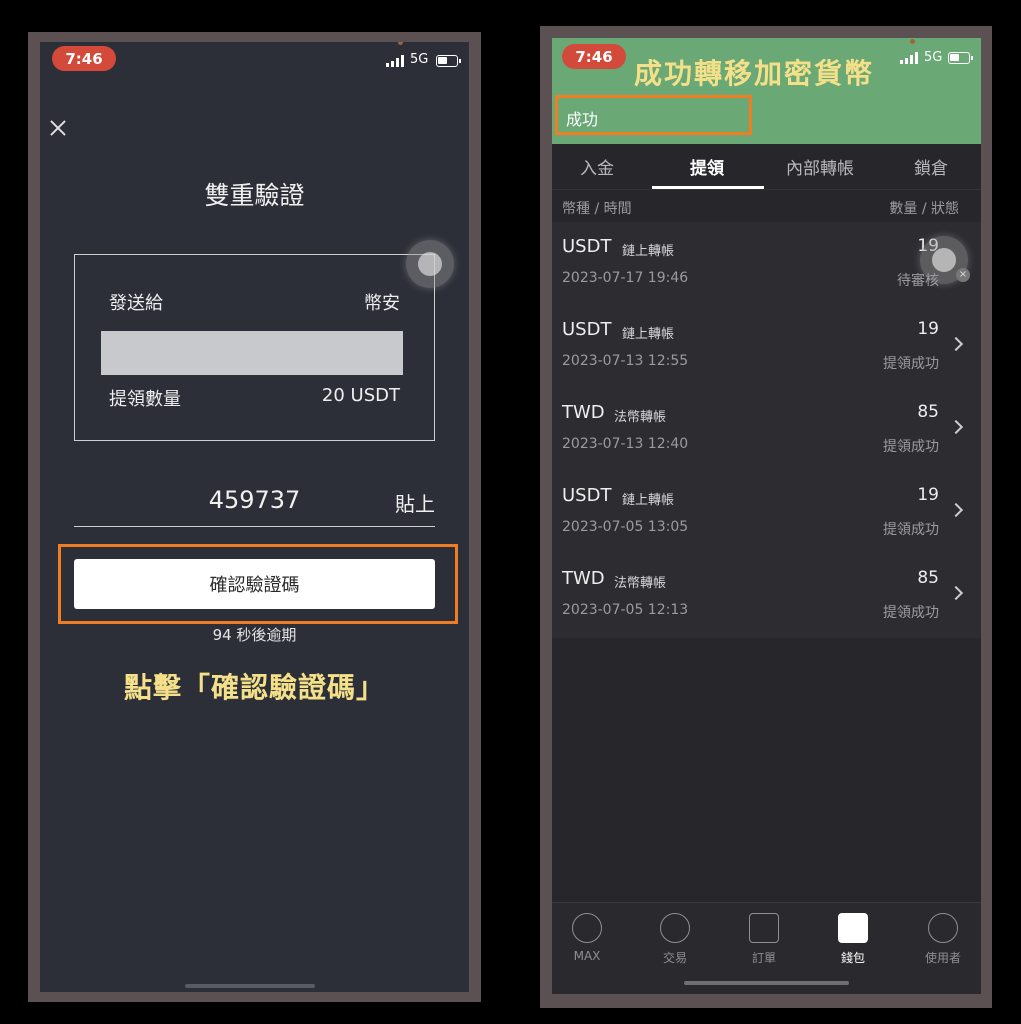 This screenshot has height=1024, width=1021. I want to click on max-icon, so click(587, 928).